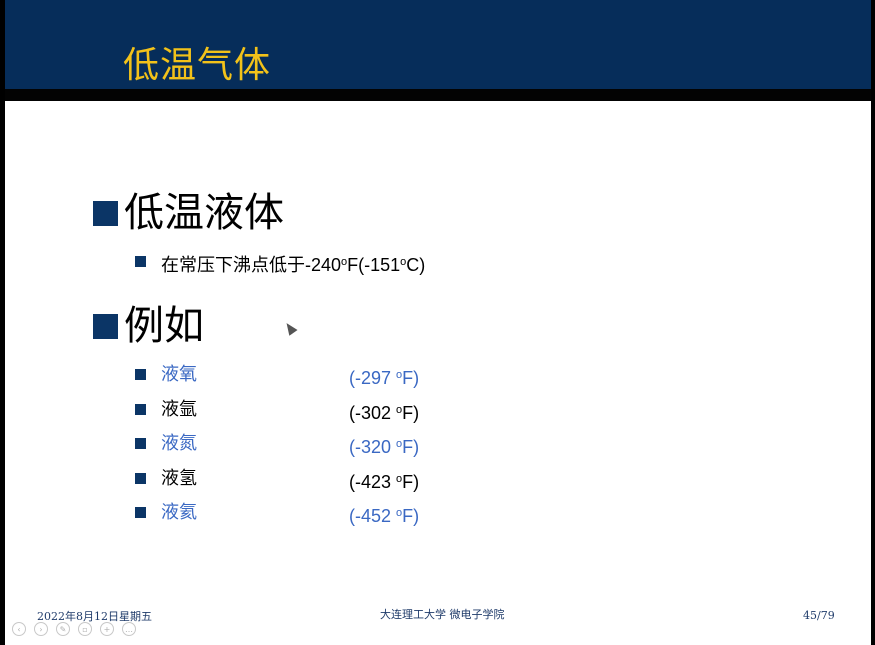 Image resolution: width=875 pixels, height=645 pixels. Describe the element at coordinates (164, 326) in the screenshot. I see `heading-examples: 例如` at that location.